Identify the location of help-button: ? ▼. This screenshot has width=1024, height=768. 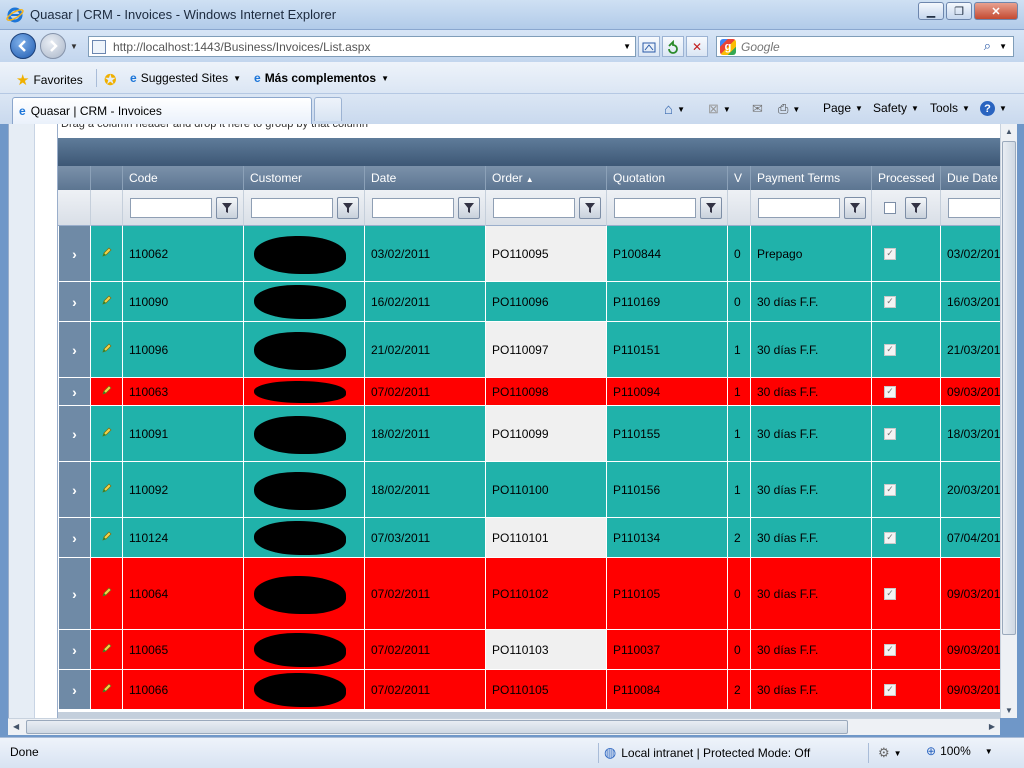
(993, 108).